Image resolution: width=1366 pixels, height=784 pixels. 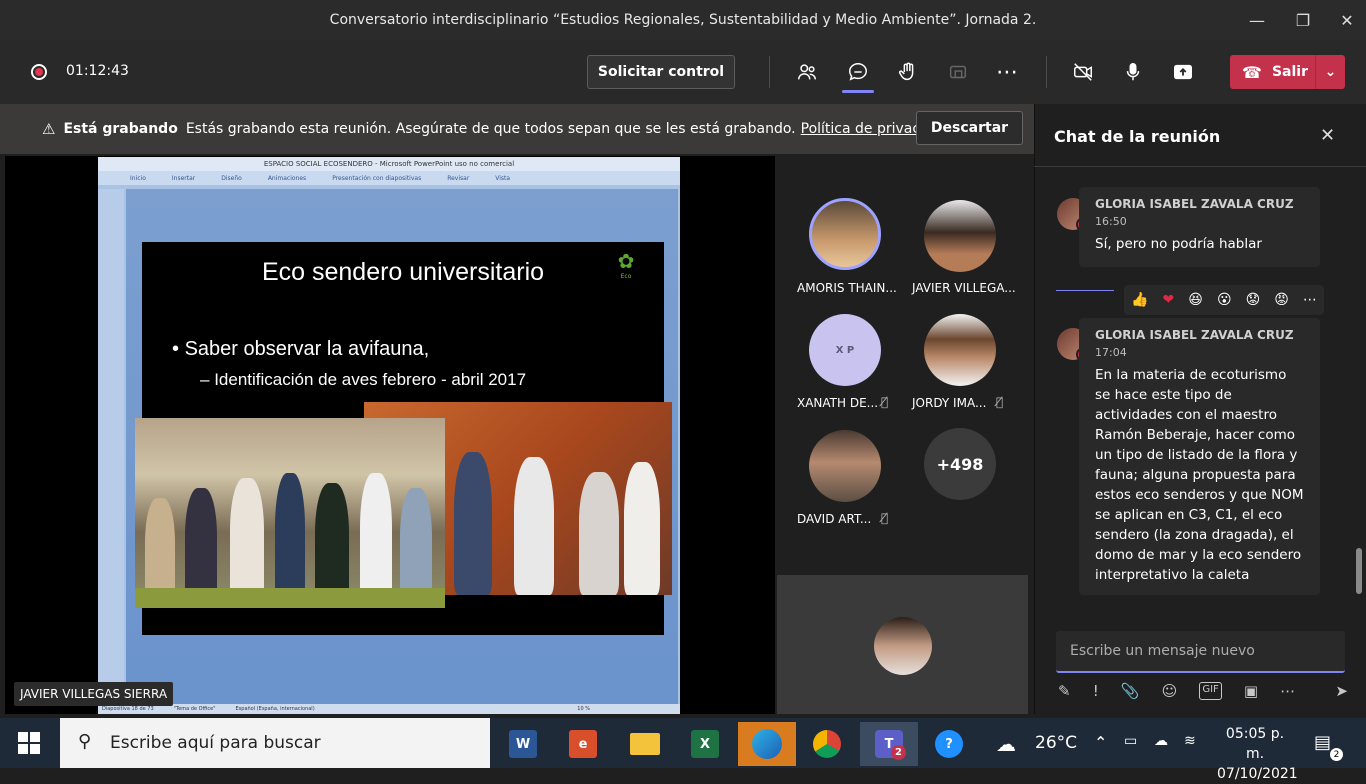 What do you see at coordinates (1161, 741) in the screenshot?
I see `cloud-sync-icon: ☁` at bounding box center [1161, 741].